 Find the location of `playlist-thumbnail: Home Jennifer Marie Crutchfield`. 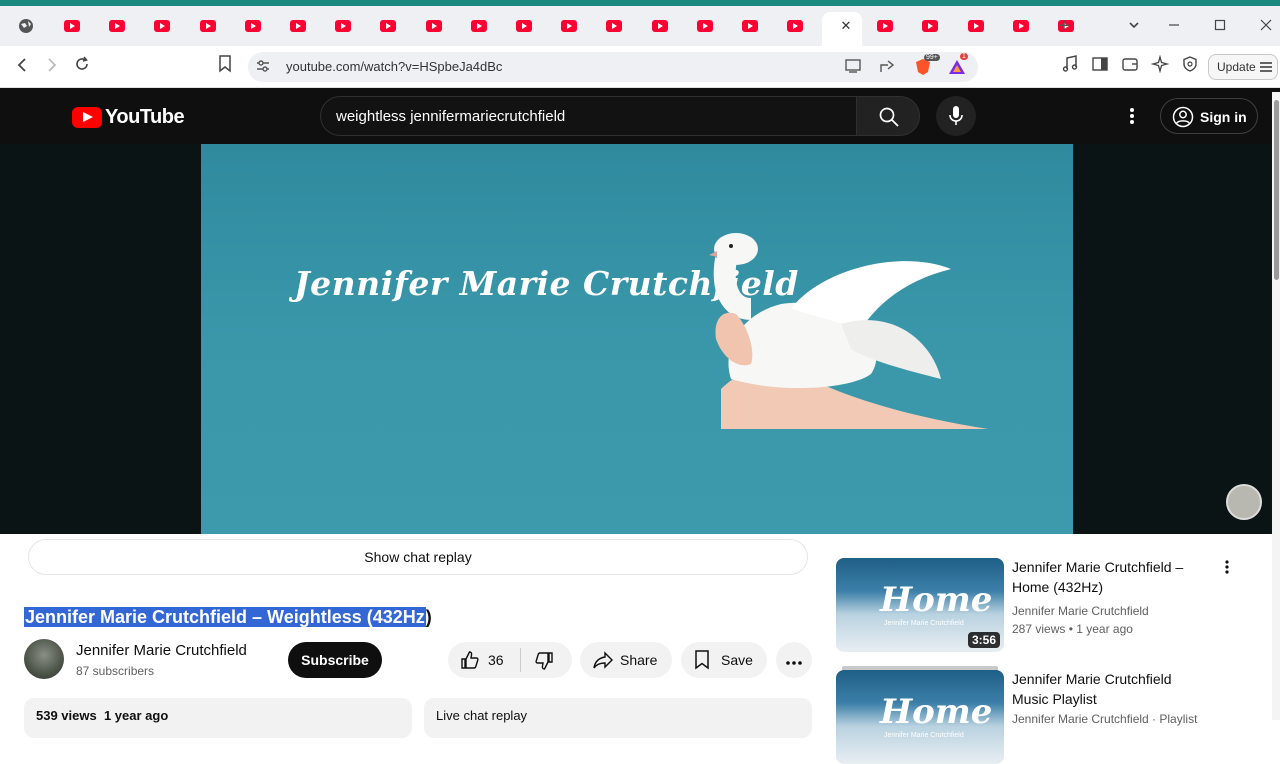

playlist-thumbnail: Home Jennifer Marie Crutchfield is located at coordinates (920, 717).